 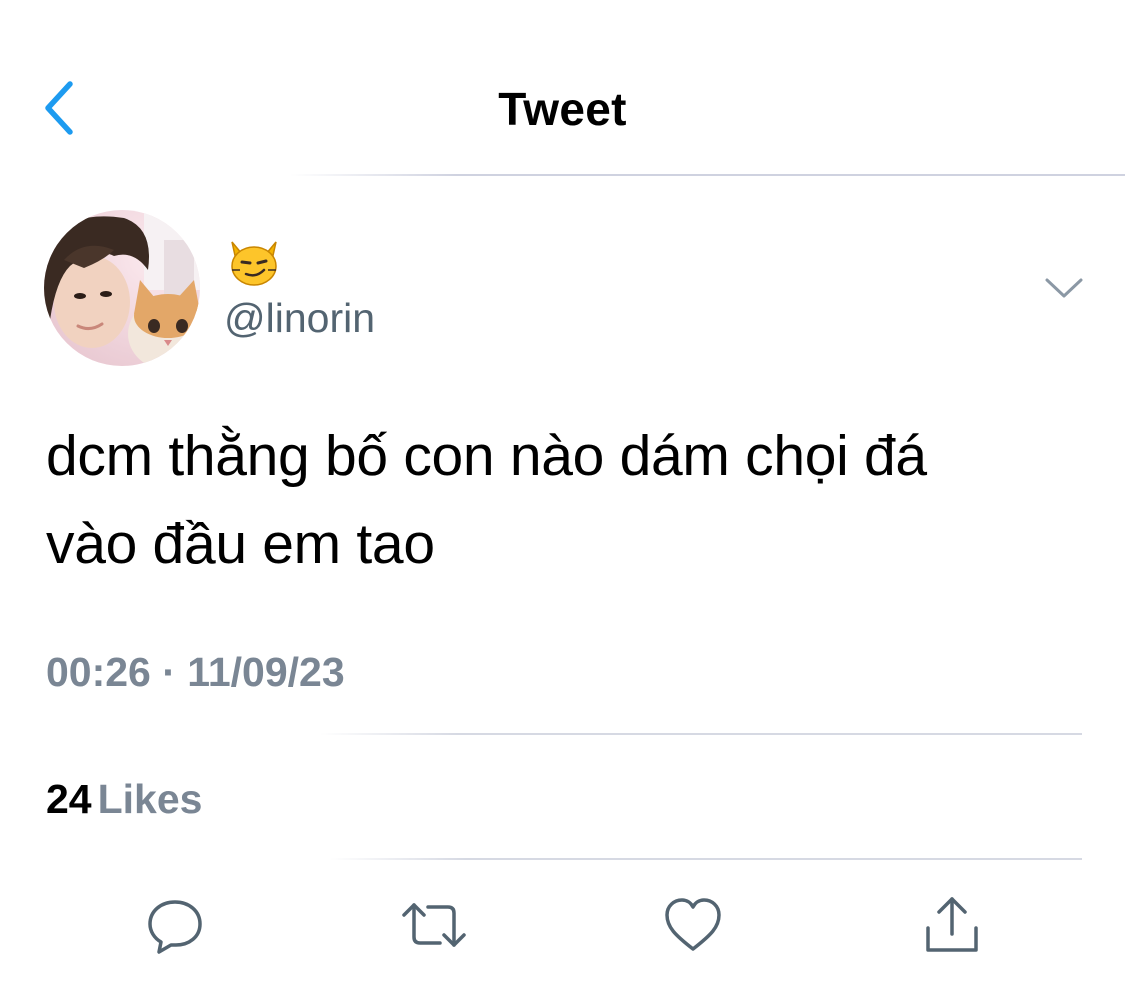 I want to click on retweet-icon, so click(x=434, y=925).